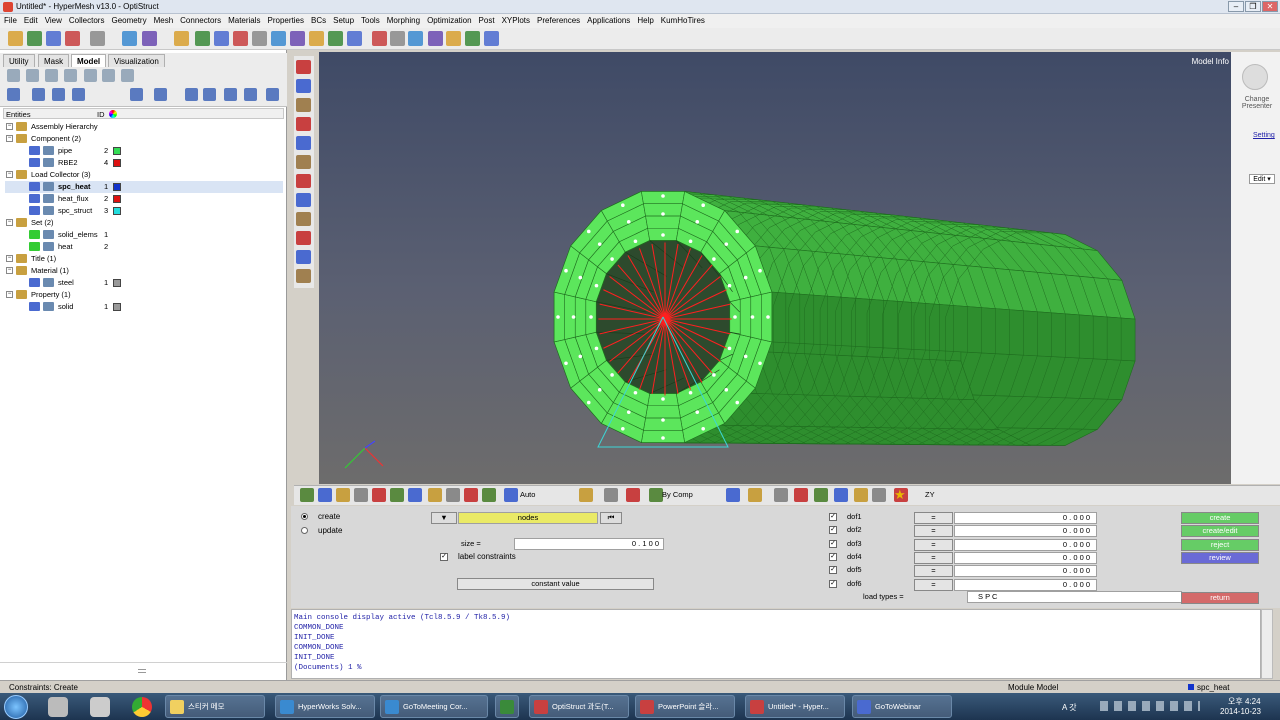 The height and width of the screenshot is (720, 1280). What do you see at coordinates (329, 516) in the screenshot?
I see `create-radio-label: create` at bounding box center [329, 516].